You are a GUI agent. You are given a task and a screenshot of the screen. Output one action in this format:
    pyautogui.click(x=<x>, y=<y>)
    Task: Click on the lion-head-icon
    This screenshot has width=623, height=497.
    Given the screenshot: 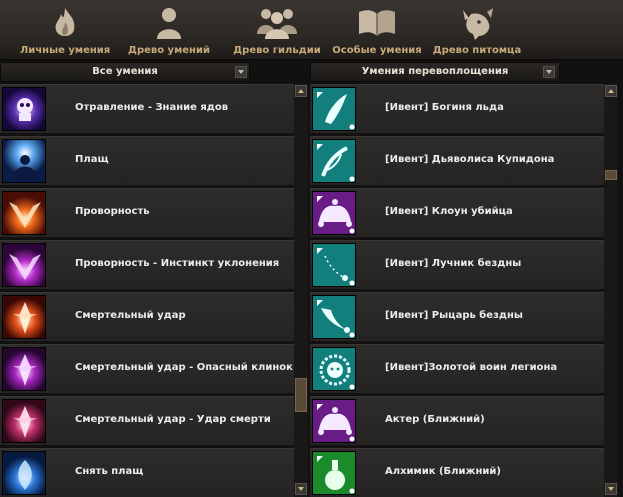 What is the action you would take?
    pyautogui.click(x=334, y=369)
    